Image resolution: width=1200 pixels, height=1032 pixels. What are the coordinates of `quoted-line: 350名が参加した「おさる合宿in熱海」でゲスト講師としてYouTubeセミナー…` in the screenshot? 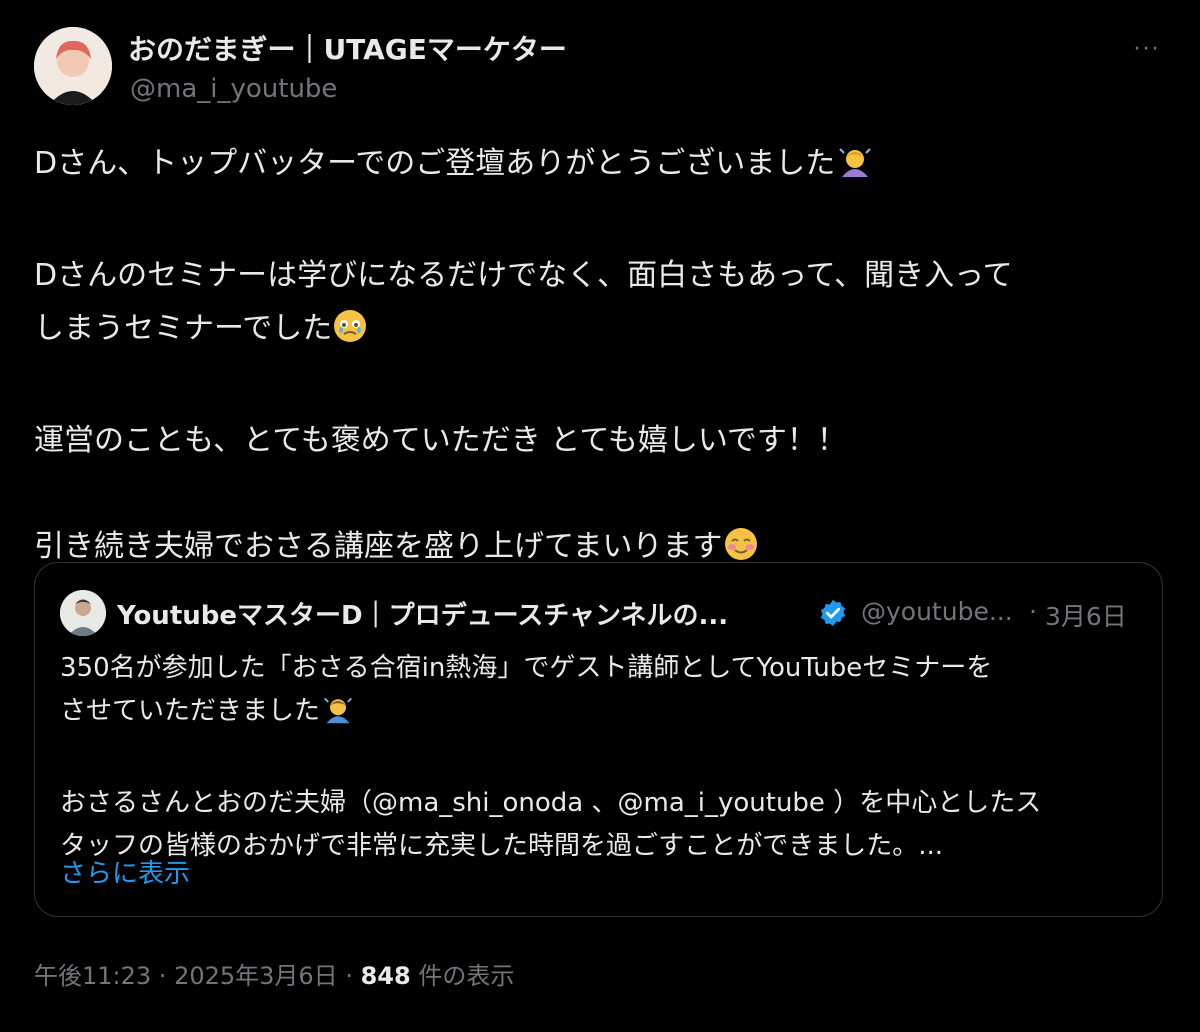 It's located at (526, 668).